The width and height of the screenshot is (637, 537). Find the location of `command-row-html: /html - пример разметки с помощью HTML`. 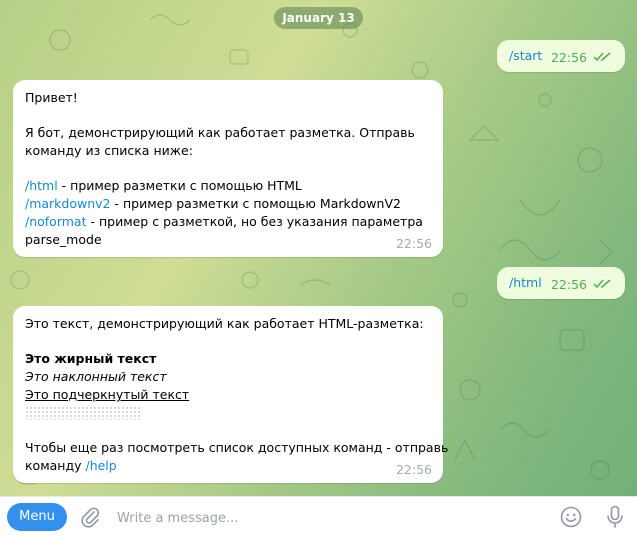

command-row-html: /html - пример разметки с помощью HTML is located at coordinates (163, 186).